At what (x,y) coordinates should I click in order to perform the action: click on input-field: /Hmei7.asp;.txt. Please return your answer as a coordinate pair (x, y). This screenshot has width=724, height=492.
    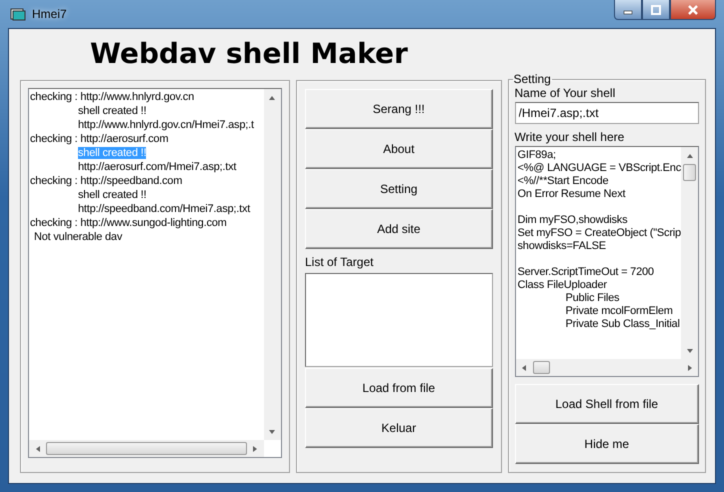
    Looking at the image, I should click on (606, 113).